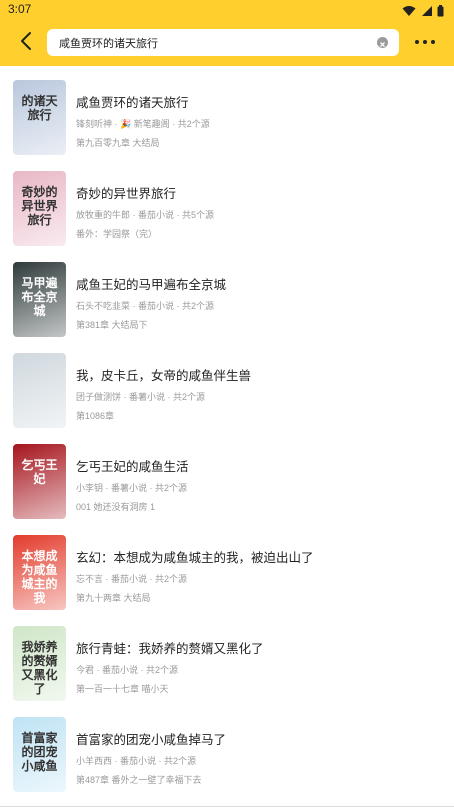 The width and height of the screenshot is (454, 807). I want to click on list-item: 我，皮卡丘，女帝的咸鱼伴生兽团子做测饼 · 番薯小说 · 共2个源 第1086章, so click(227, 384).